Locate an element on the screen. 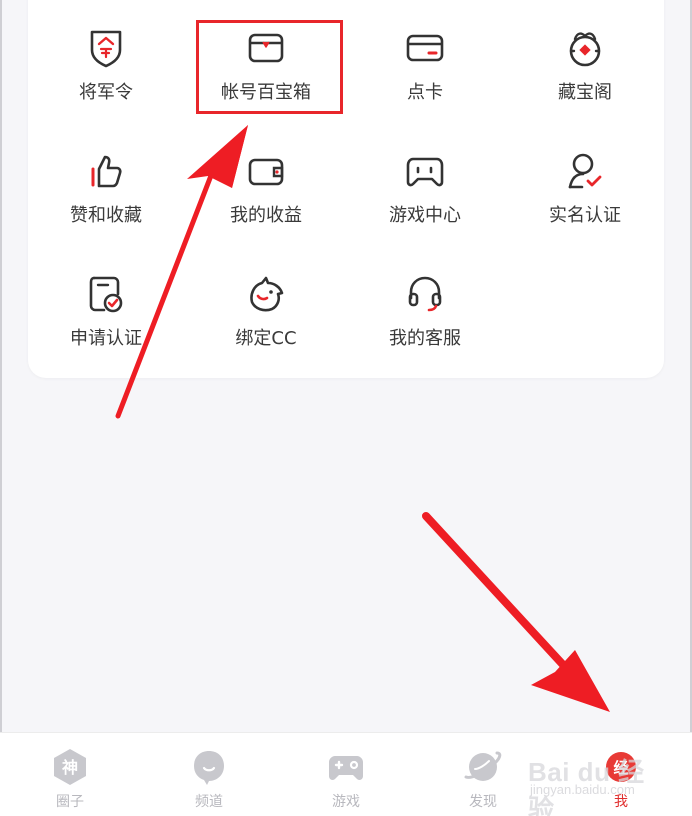 Image resolution: width=692 pixels, height=816 pixels. tab-channel: 频道 is located at coordinates (209, 774).